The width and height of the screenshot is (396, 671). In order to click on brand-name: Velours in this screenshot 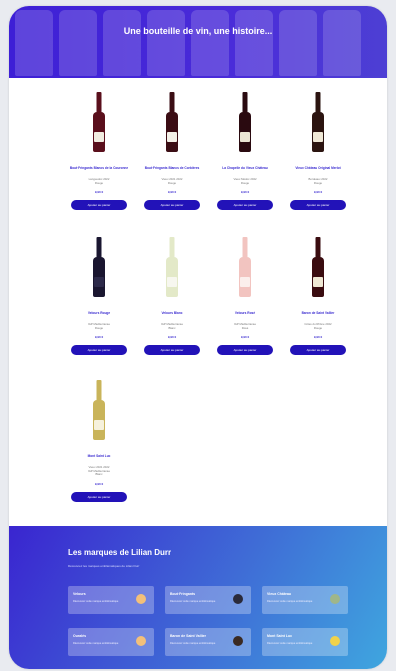, I will do `click(79, 594)`.